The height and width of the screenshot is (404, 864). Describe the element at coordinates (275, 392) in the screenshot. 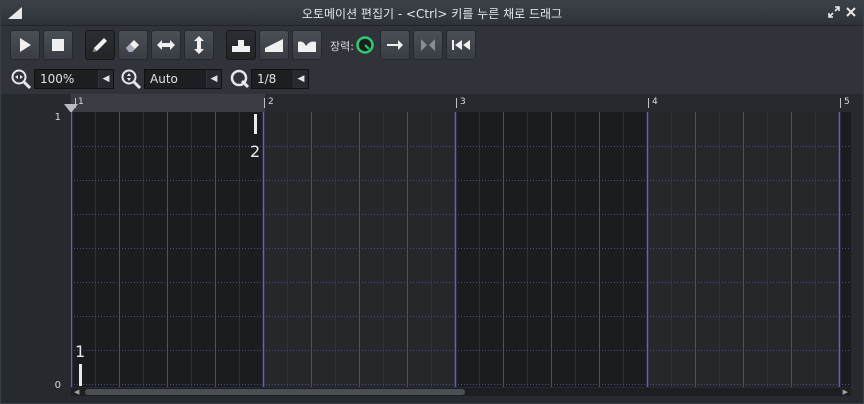

I see `scrollbar-thumb` at that location.